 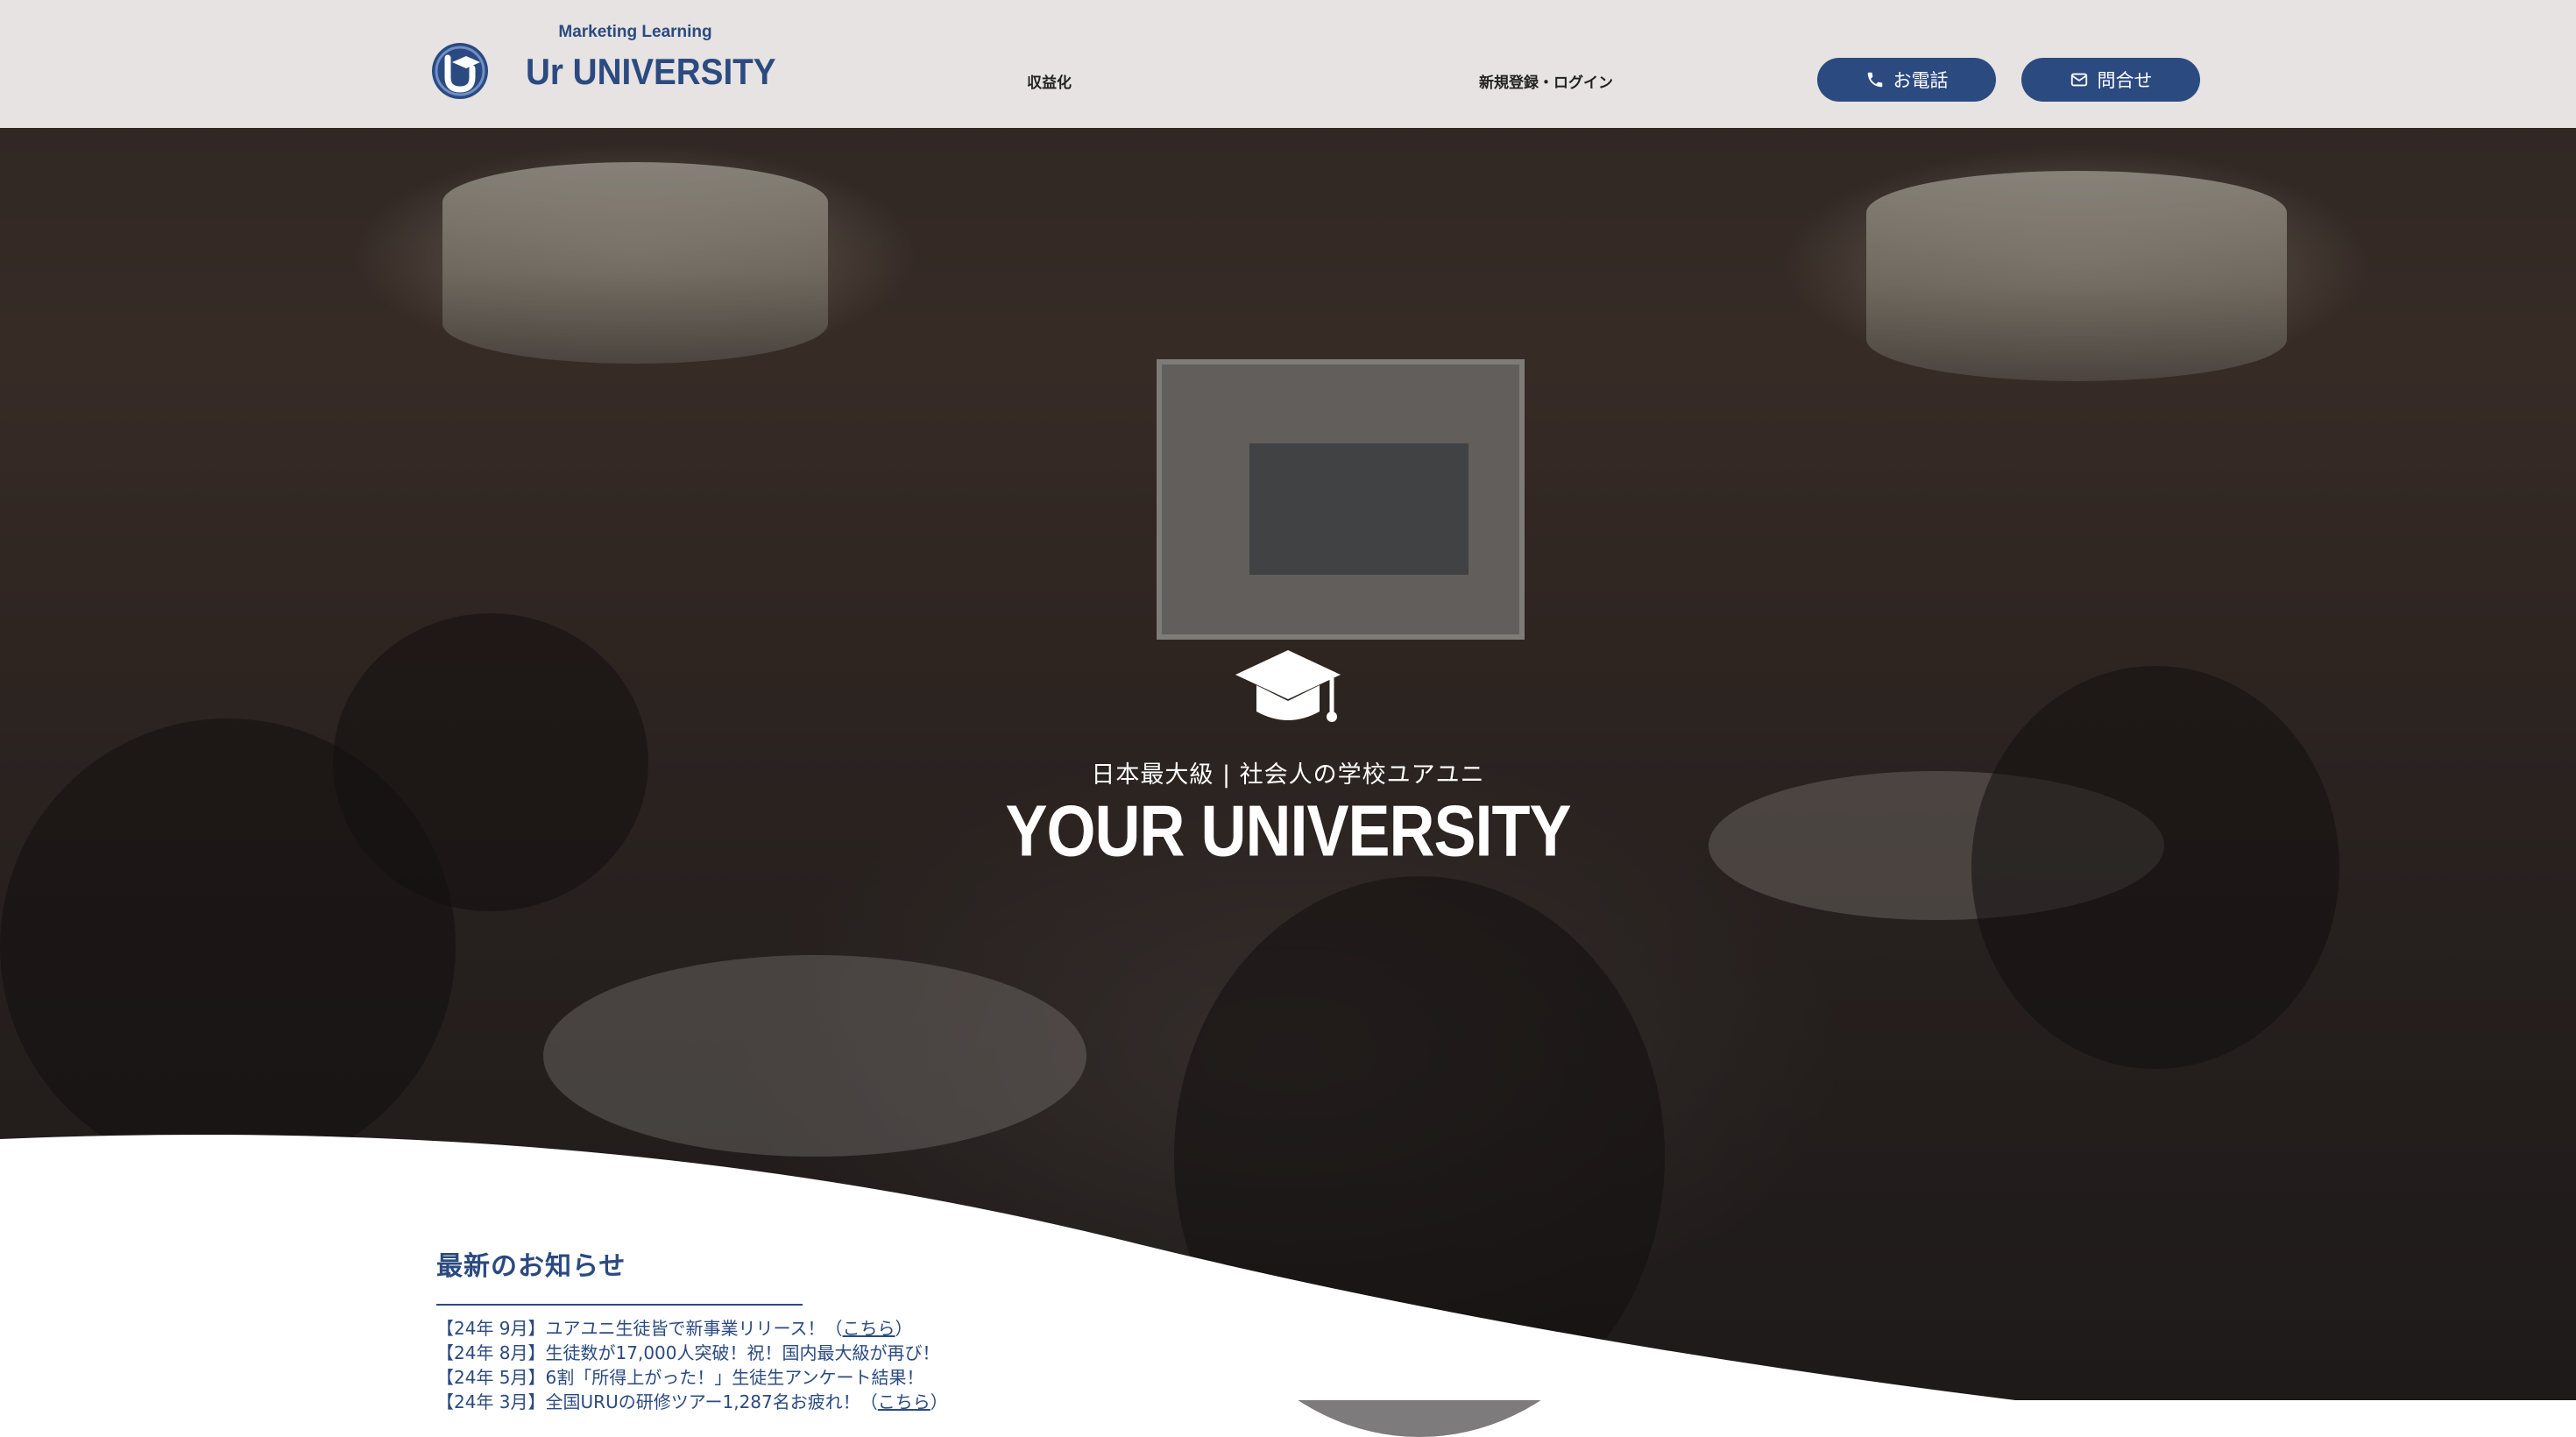 I want to click on mail-icon, so click(x=2078, y=80).